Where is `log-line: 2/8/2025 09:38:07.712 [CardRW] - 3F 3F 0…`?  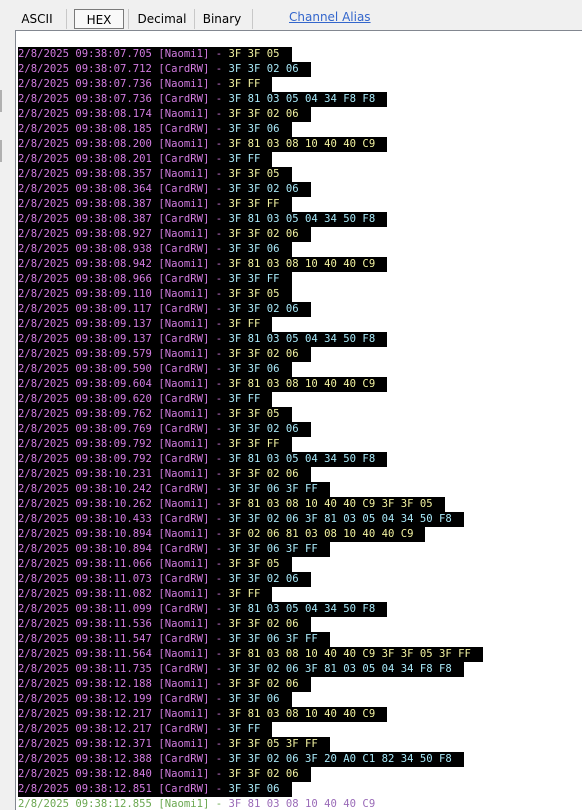 log-line: 2/8/2025 09:38:07.712 [CardRW] - 3F 3F 0… is located at coordinates (250, 69).